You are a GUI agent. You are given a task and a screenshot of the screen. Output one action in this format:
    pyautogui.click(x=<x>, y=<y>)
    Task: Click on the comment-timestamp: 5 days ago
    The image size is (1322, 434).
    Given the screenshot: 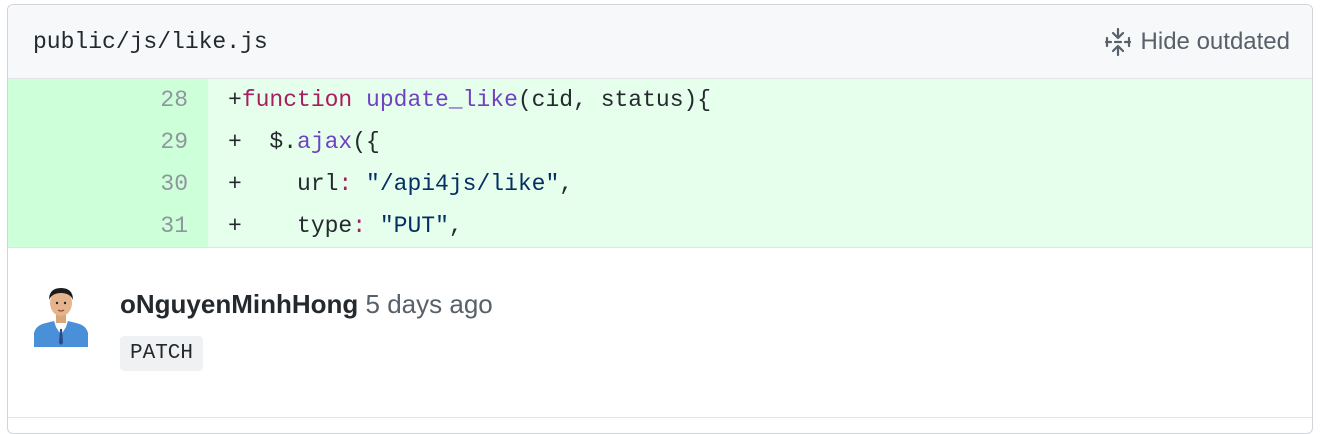 What is the action you would take?
    pyautogui.click(x=429, y=304)
    